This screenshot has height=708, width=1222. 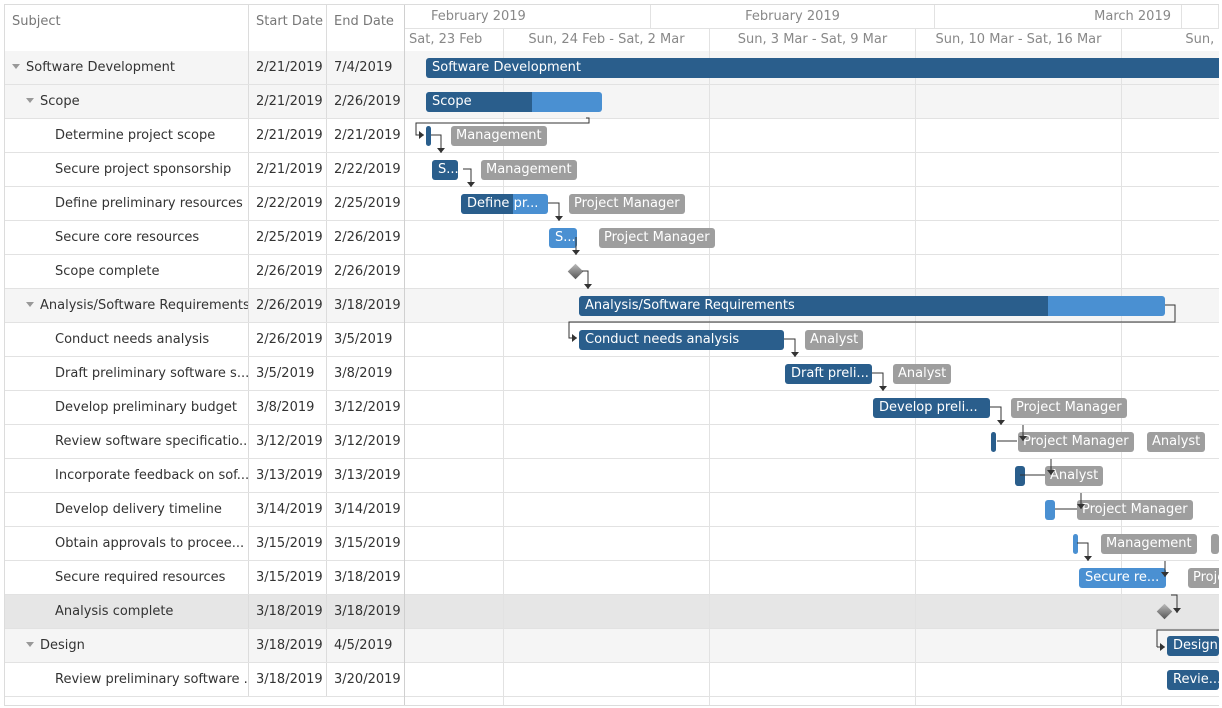 I want to click on task-end-date: 3/8/2019, so click(x=363, y=373).